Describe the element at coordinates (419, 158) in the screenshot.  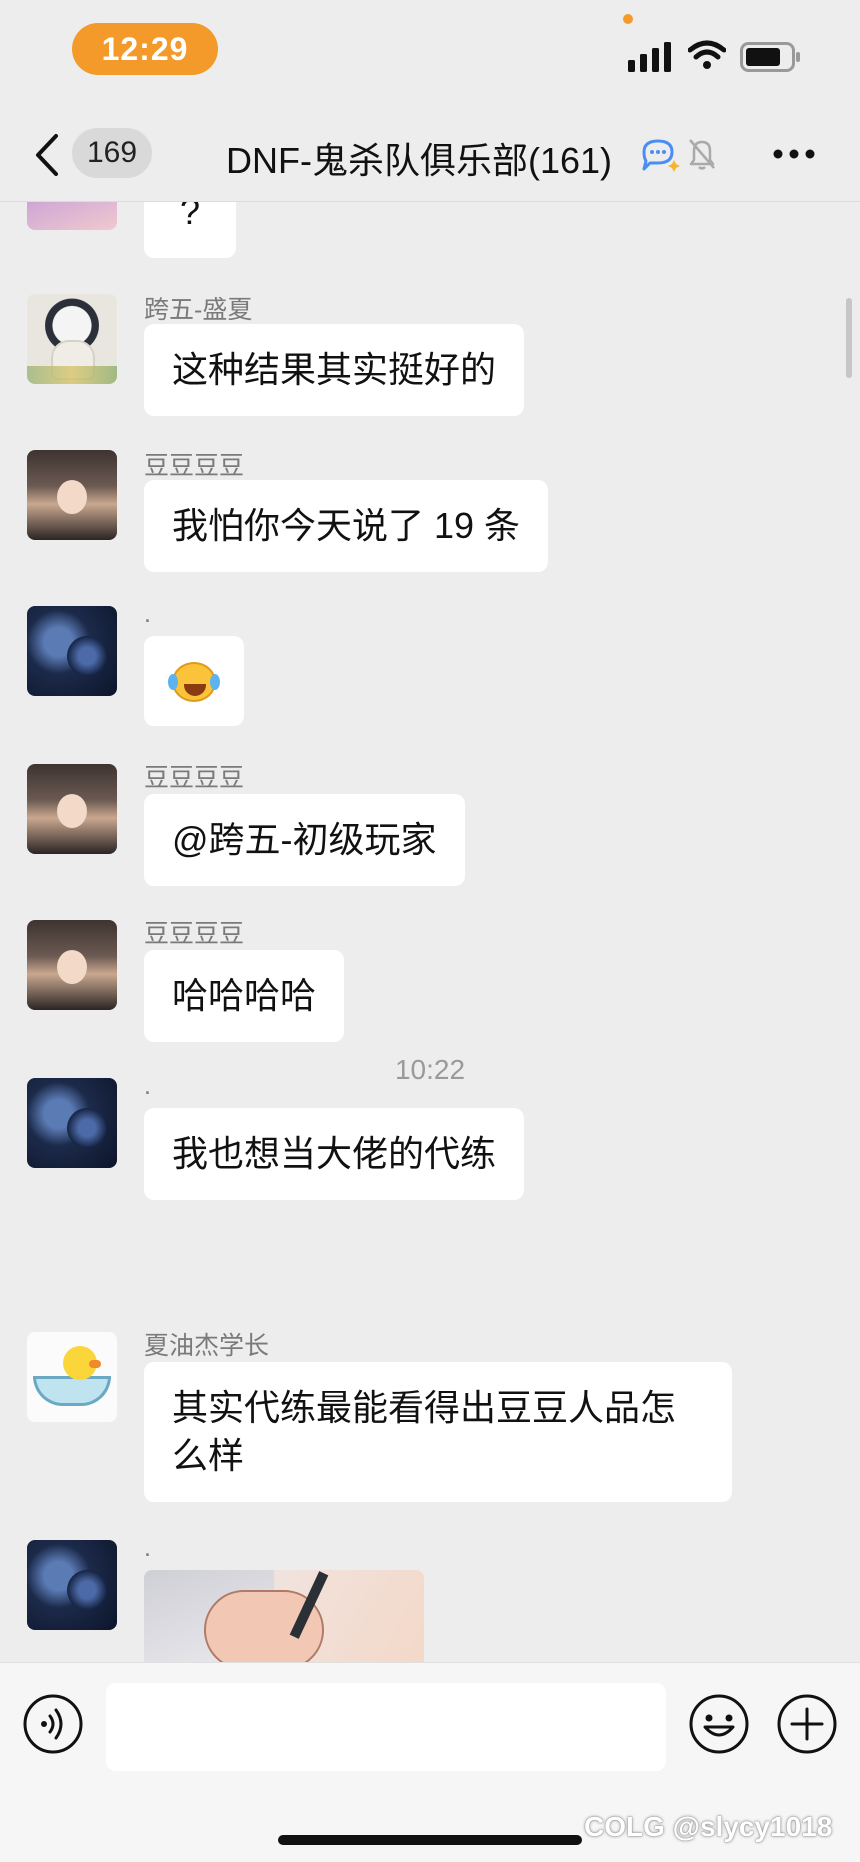
I see `chat-title: DNF-鬼杀队俱乐部(161)` at that location.